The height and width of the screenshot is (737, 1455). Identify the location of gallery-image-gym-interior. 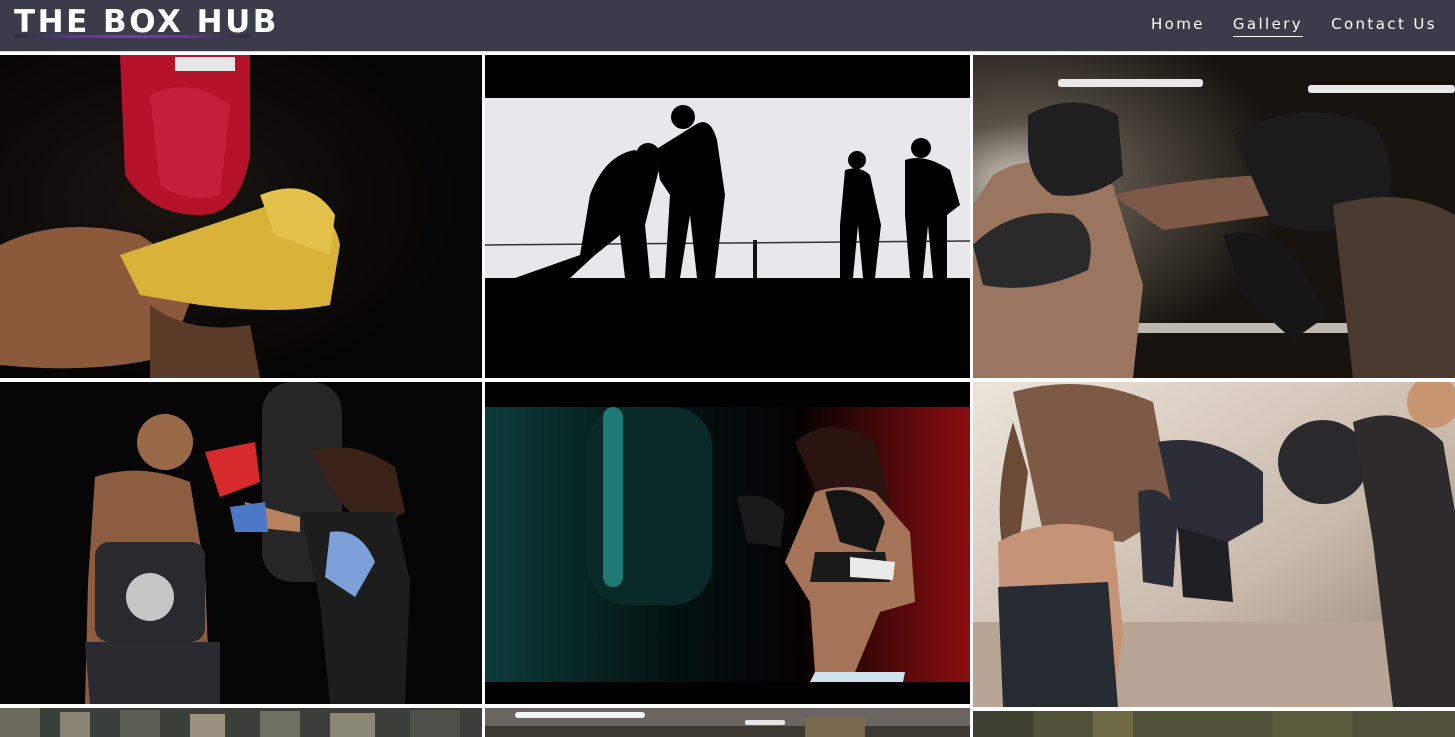
(727, 722).